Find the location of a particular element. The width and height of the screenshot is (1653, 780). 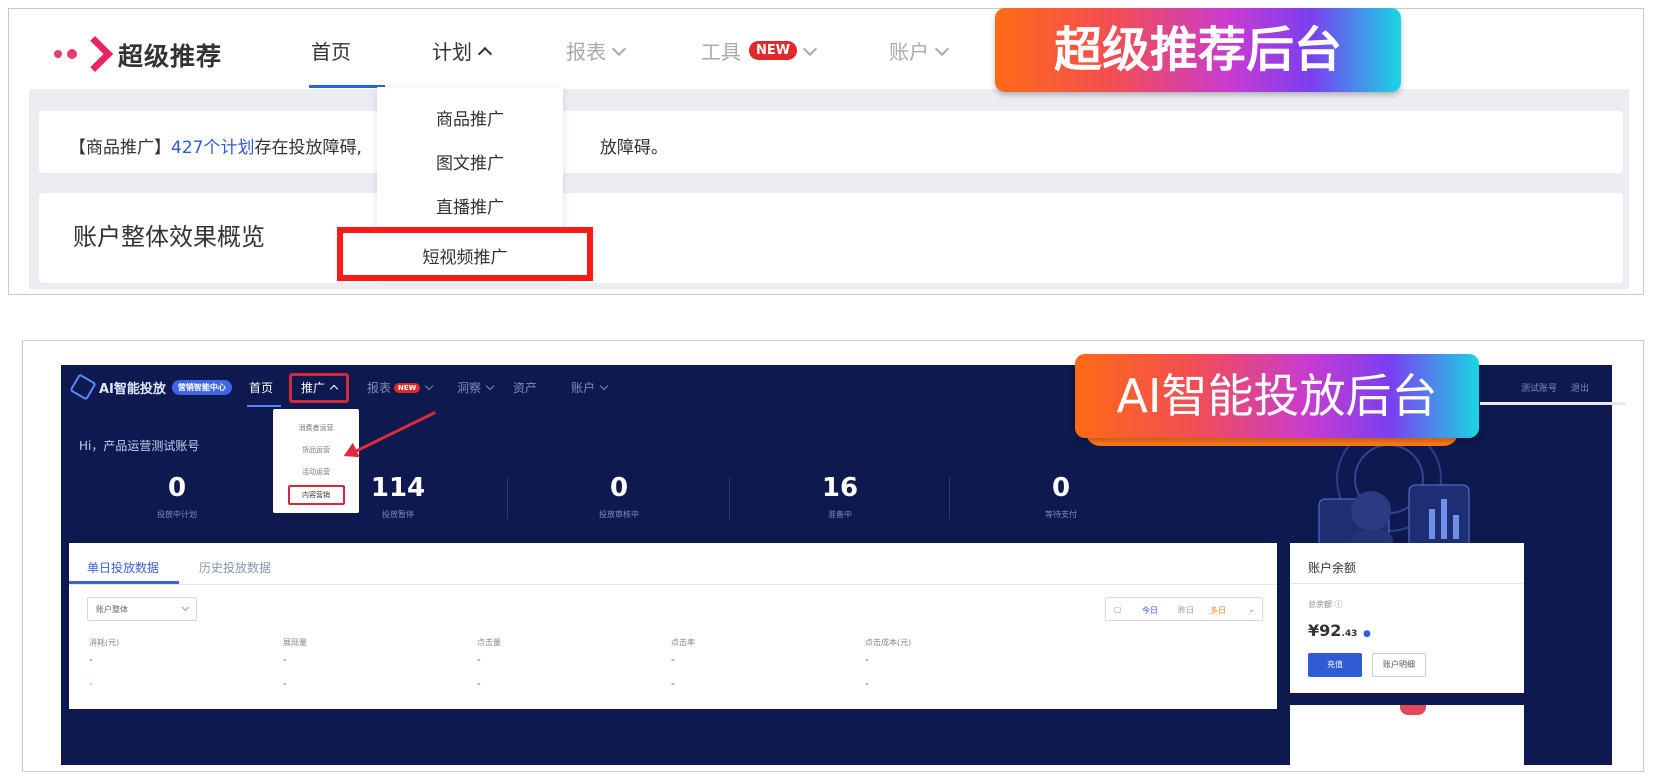

menu-item-activity-ops: 活动运营 is located at coordinates (316, 472).